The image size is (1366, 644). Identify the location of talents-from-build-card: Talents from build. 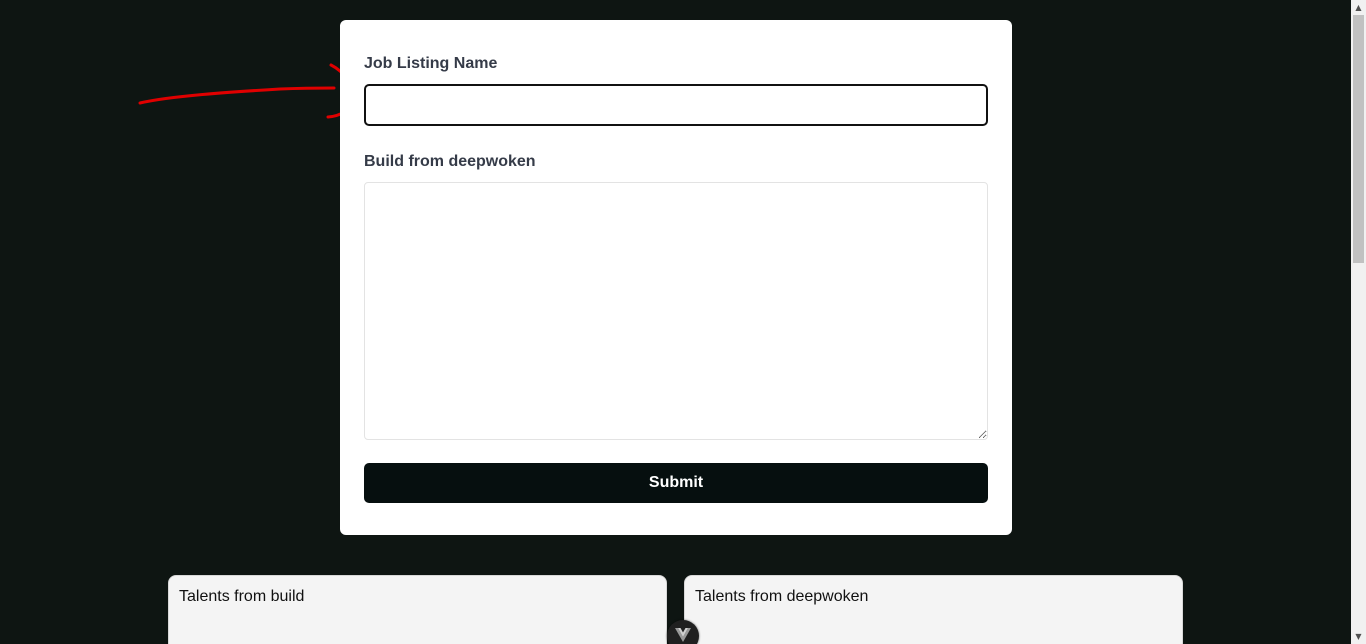
(417, 609).